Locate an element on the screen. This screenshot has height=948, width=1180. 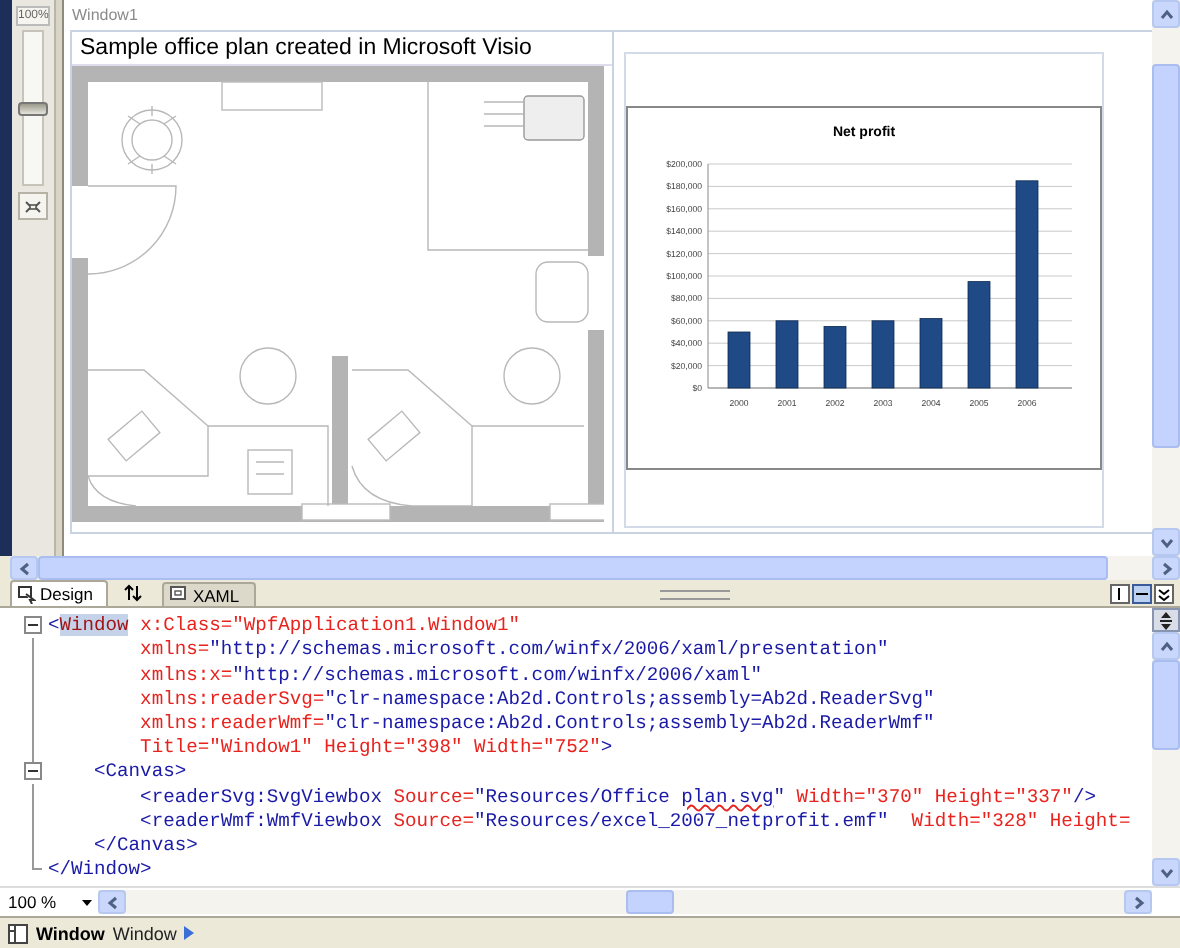
swap-panes-icon is located at coordinates (133, 593).